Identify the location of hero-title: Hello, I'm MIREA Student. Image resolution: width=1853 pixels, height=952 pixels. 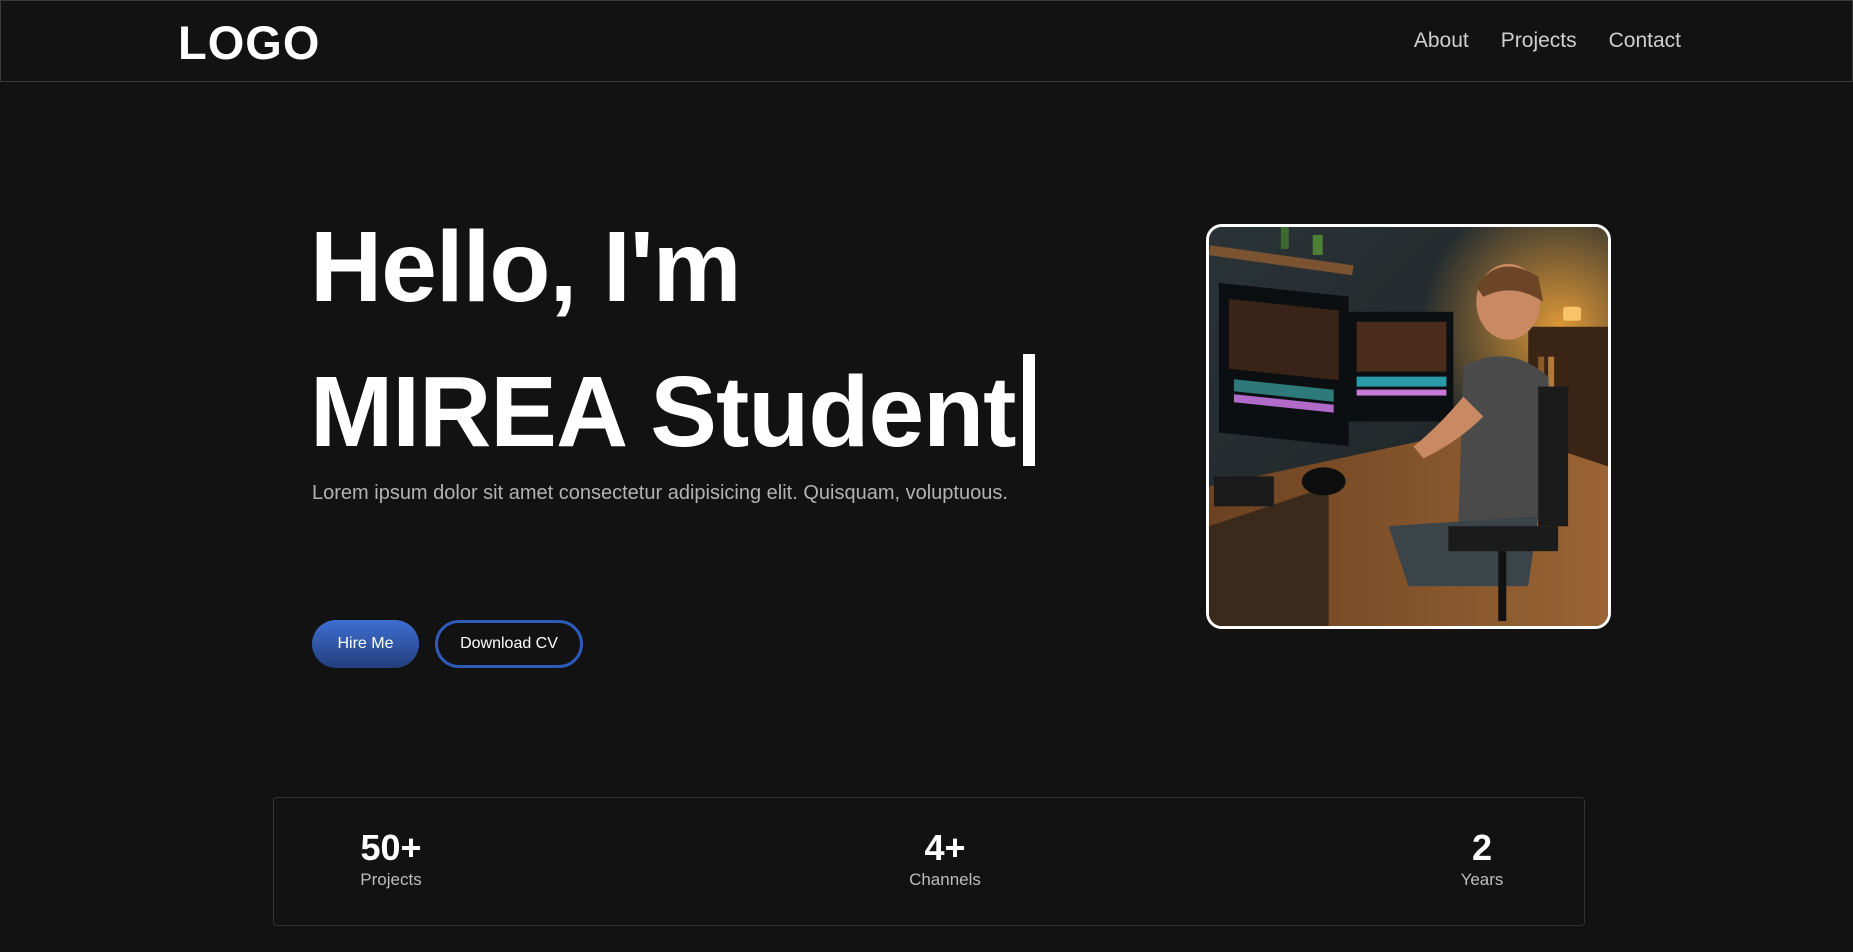
(673, 340).